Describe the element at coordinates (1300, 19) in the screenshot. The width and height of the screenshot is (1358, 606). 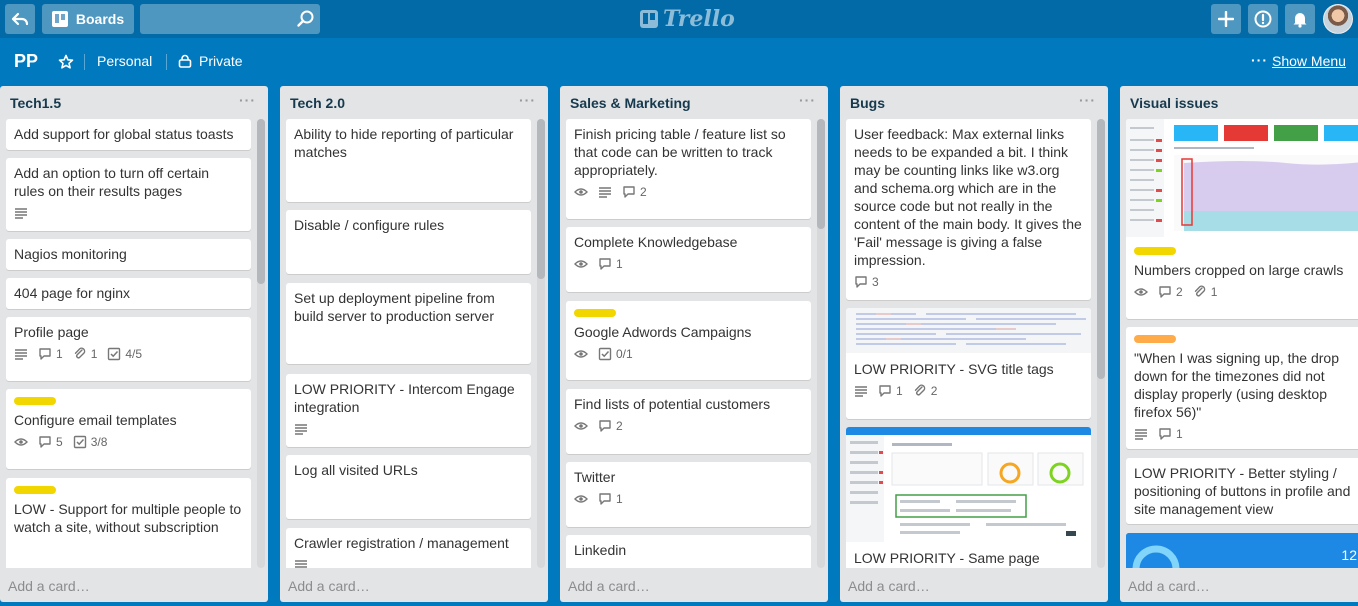
I see `notifications-button` at that location.